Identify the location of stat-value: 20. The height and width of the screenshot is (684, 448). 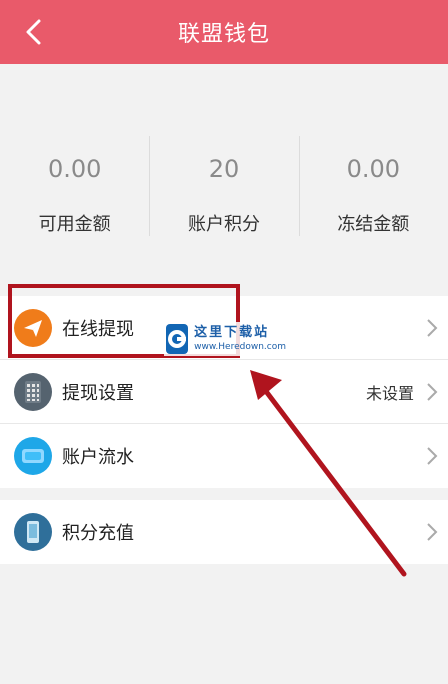
(224, 169).